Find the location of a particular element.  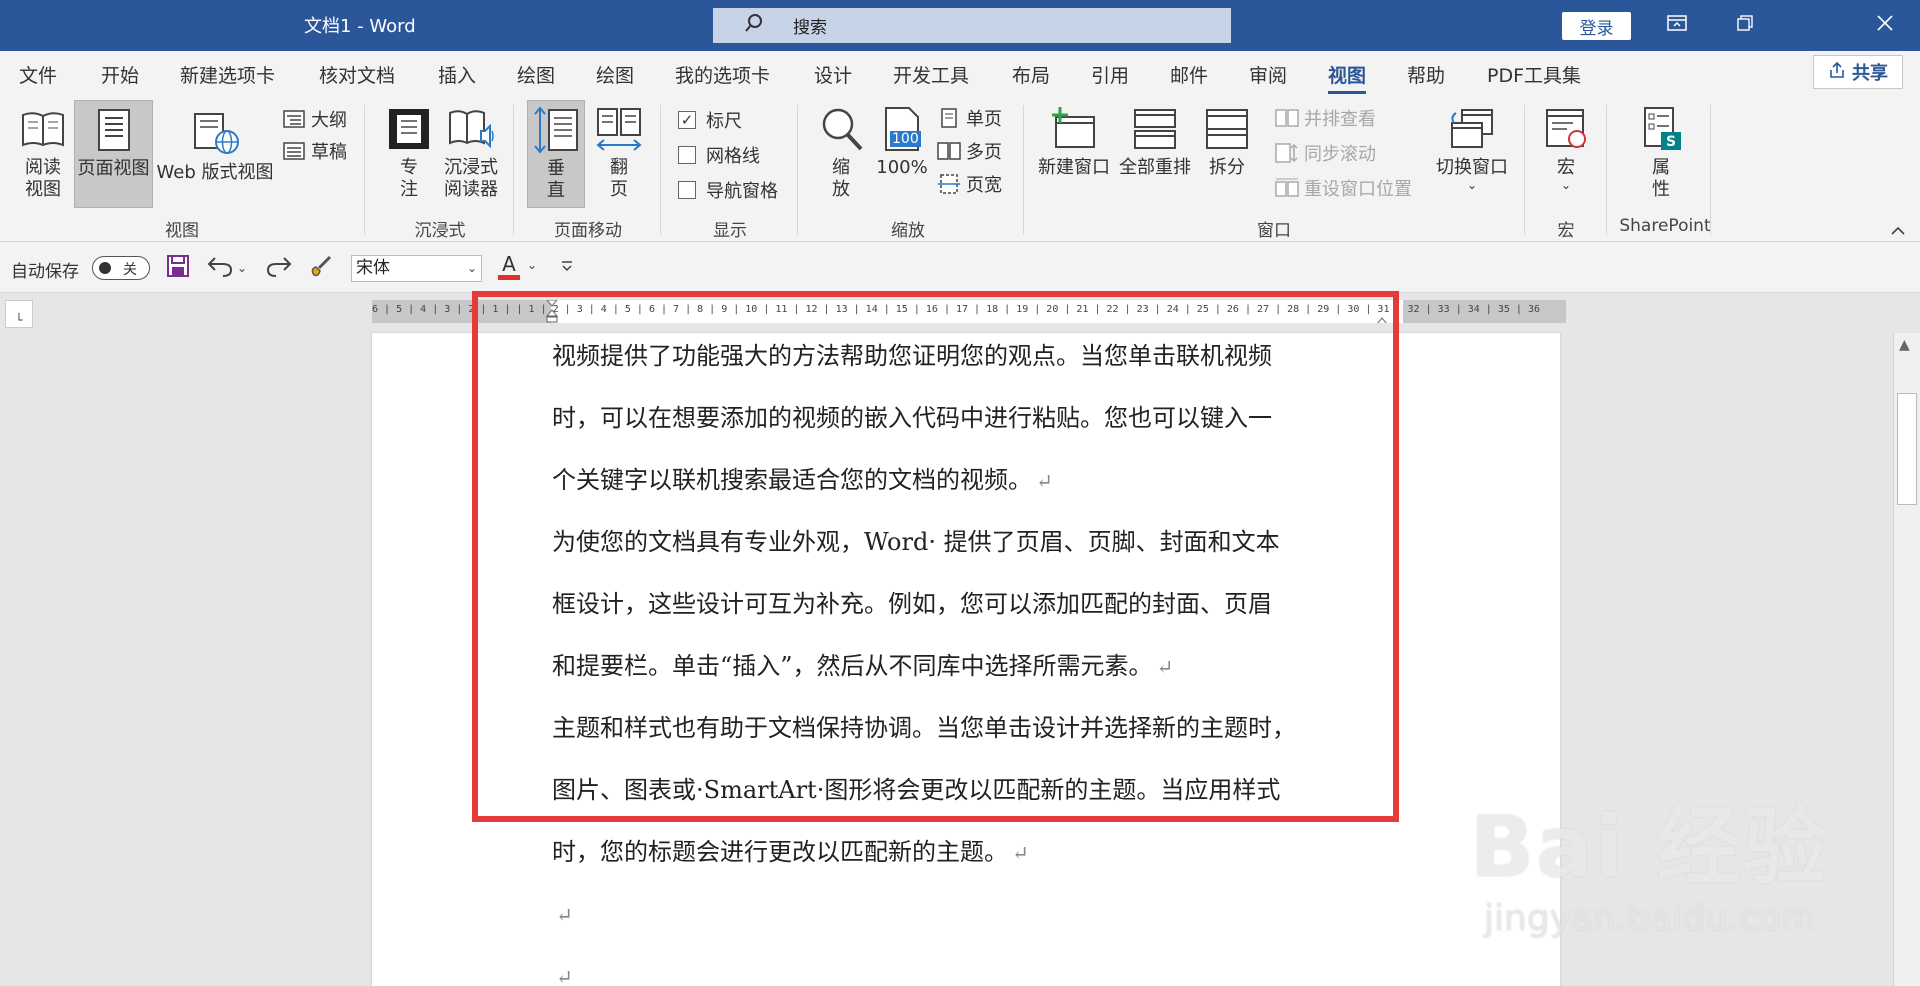

document-line-text: 和提要栏。单击“插入”，然后从不同库中选择所需元素。 is located at coordinates (852, 666).